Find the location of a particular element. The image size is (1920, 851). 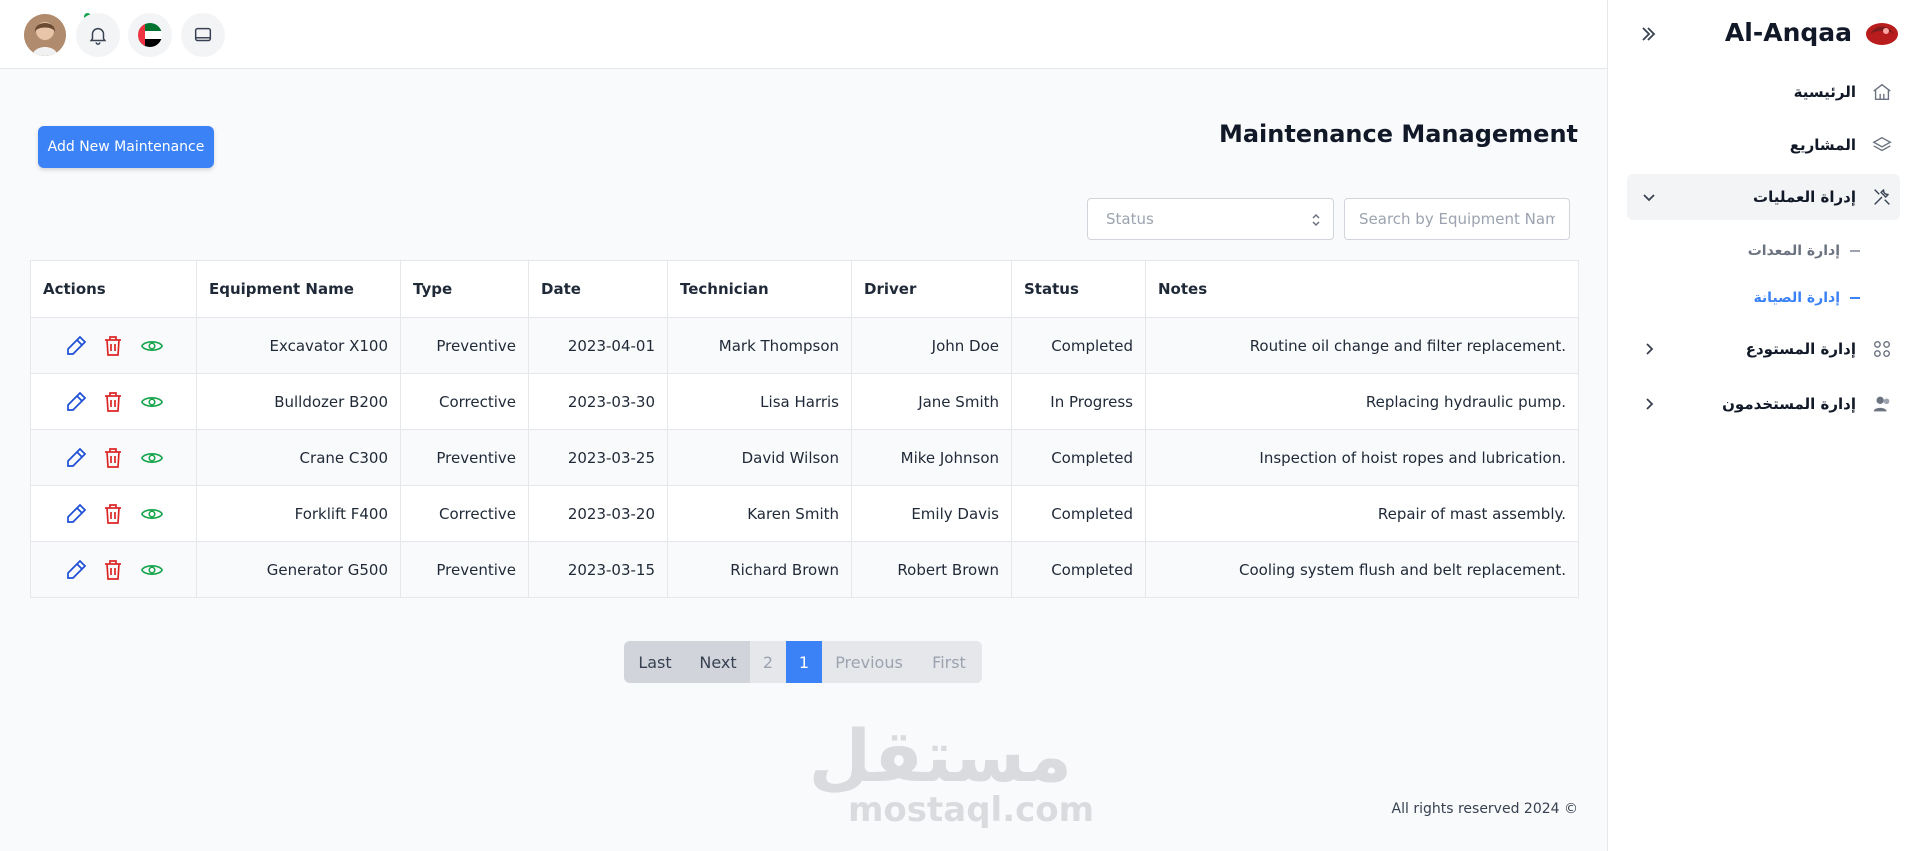

pagination-page-2: 2 is located at coordinates (768, 662).